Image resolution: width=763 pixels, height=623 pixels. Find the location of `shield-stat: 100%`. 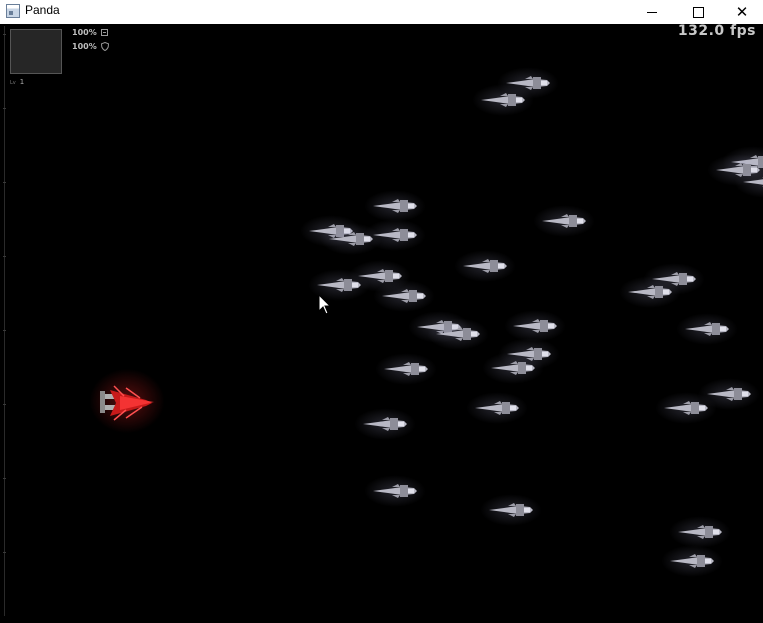

shield-stat: 100% is located at coordinates (90, 46).